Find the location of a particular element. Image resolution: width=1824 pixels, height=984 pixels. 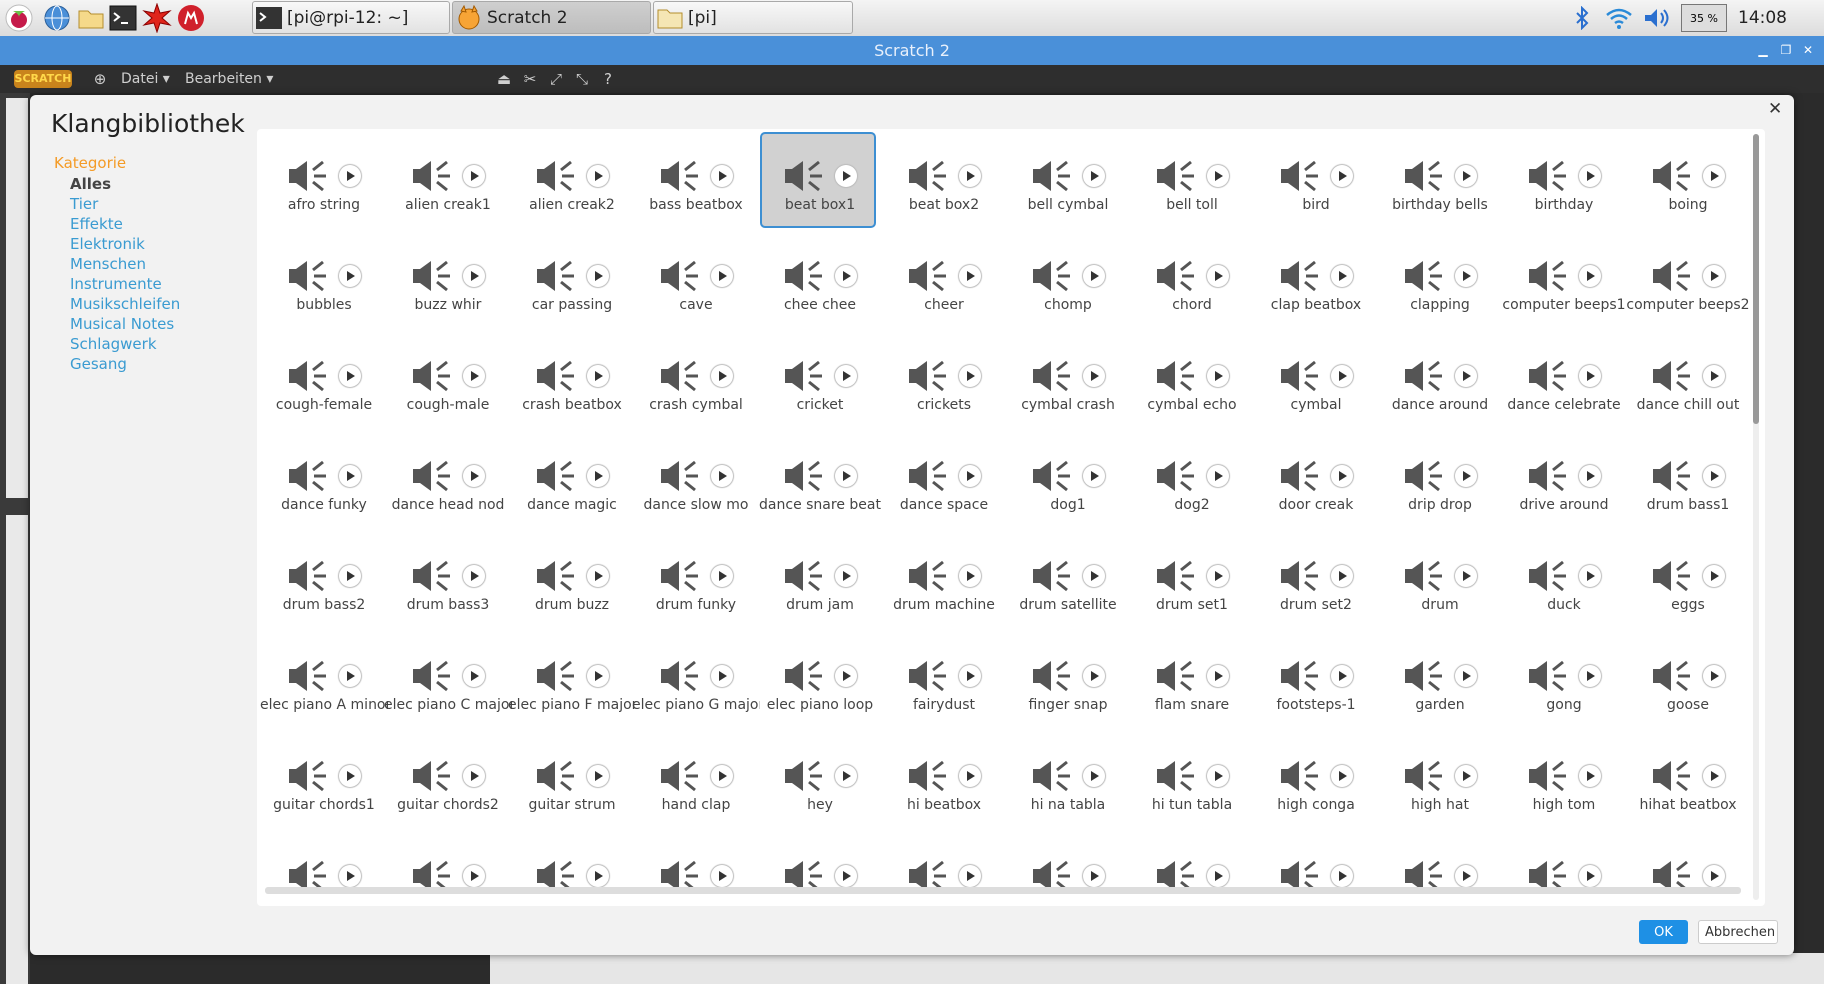

sound-item: cymbal crash is located at coordinates (1066, 380).